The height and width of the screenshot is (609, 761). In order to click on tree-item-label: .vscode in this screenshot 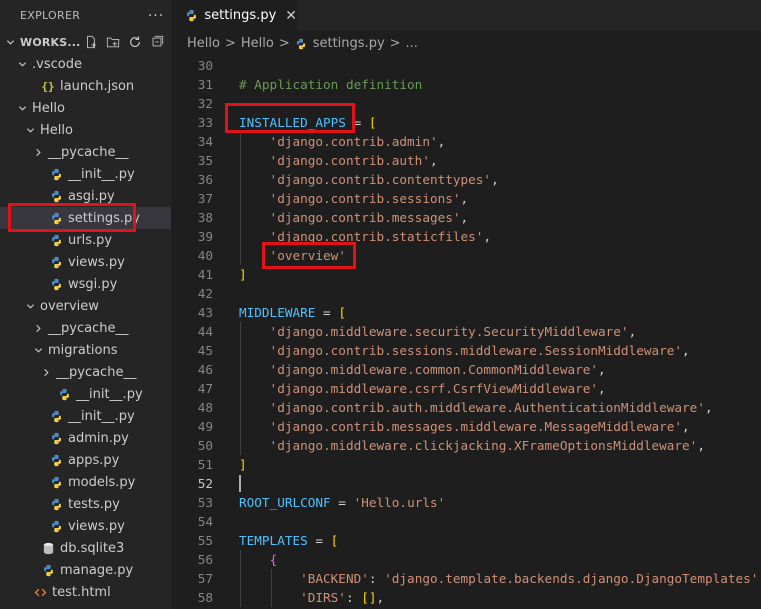, I will do `click(57, 64)`.